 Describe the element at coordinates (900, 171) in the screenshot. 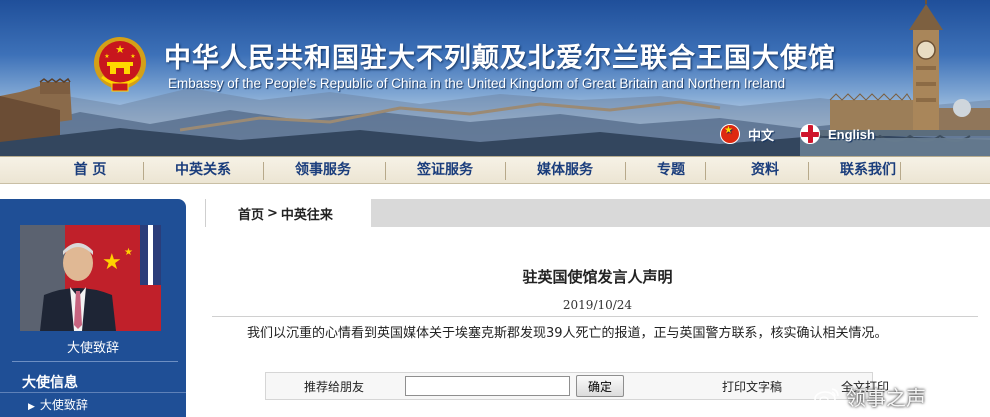

I see `nav-divider` at that location.